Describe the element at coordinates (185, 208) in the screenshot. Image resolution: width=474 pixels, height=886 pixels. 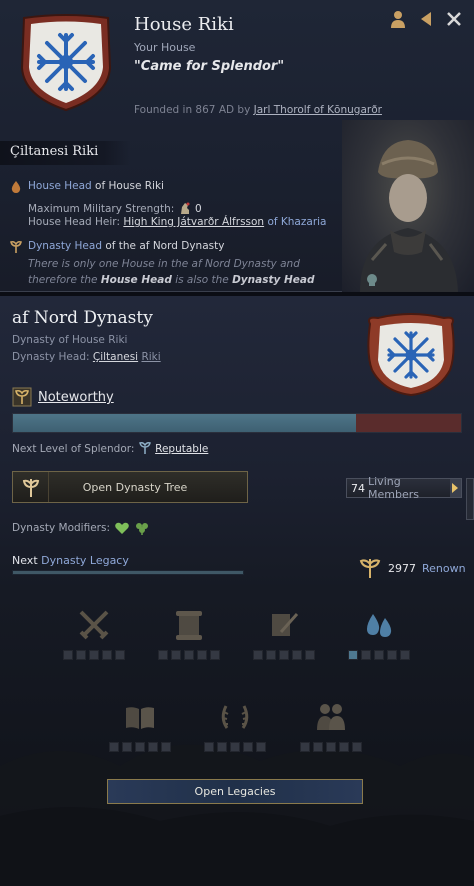
I see `knight-icon` at that location.